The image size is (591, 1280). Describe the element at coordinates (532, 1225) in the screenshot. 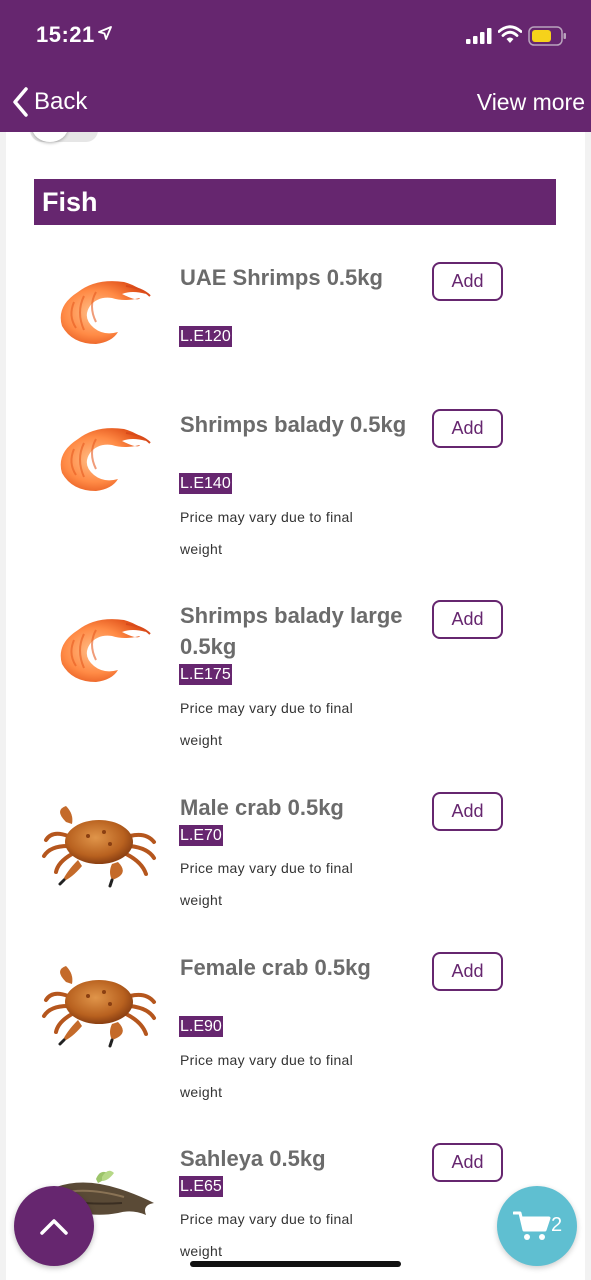

I see `cart-icon` at that location.